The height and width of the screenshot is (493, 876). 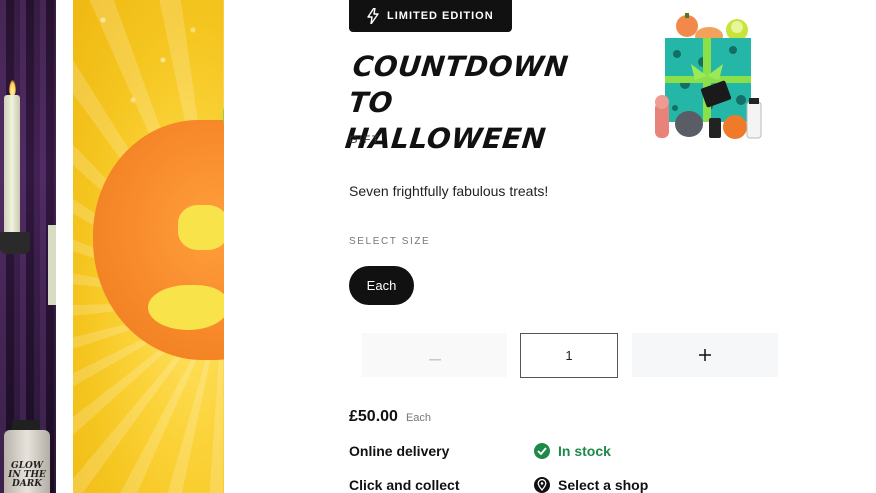 I want to click on price-block: £50.00 Each, so click(x=390, y=417).